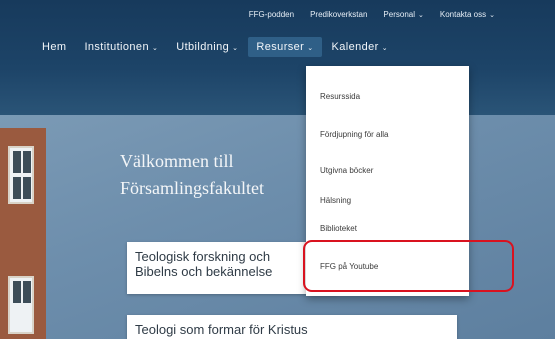 This screenshot has width=555, height=339. What do you see at coordinates (354, 134) in the screenshot?
I see `menu-item-fordjupning: Fördjupning för alla` at bounding box center [354, 134].